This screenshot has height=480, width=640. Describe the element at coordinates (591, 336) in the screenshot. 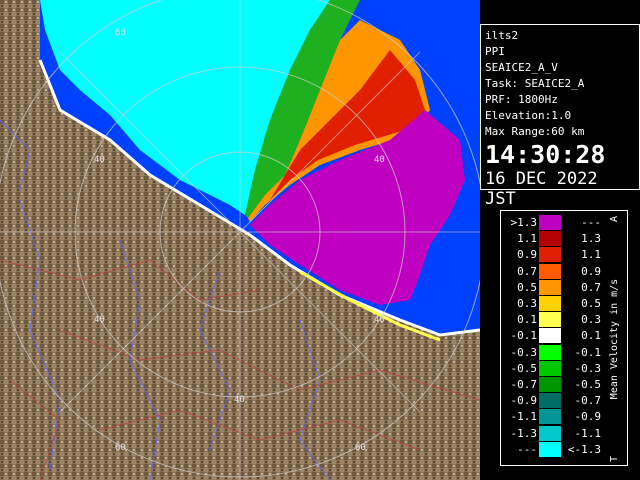

I see `legend-upper-bound: 0.1` at that location.